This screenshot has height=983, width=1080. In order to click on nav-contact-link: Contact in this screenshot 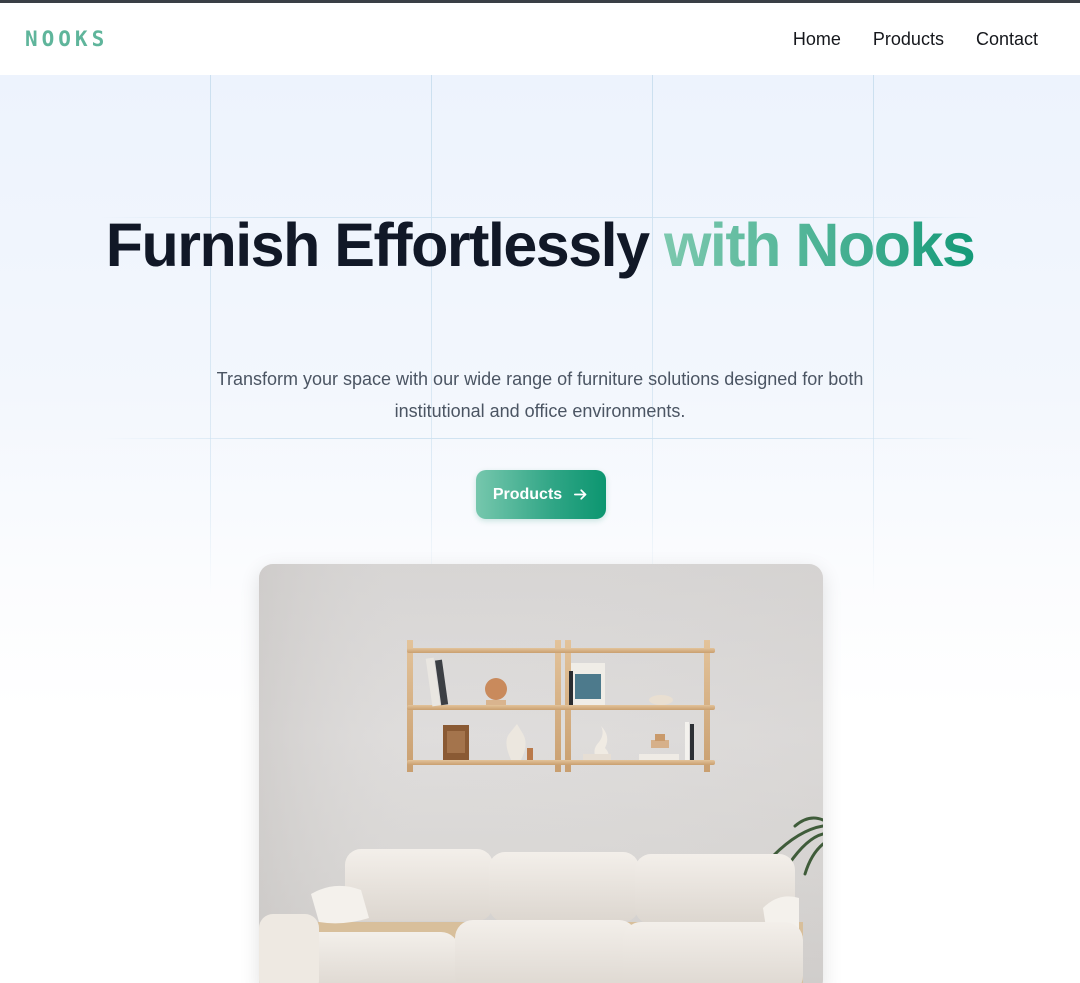, I will do `click(1007, 39)`.